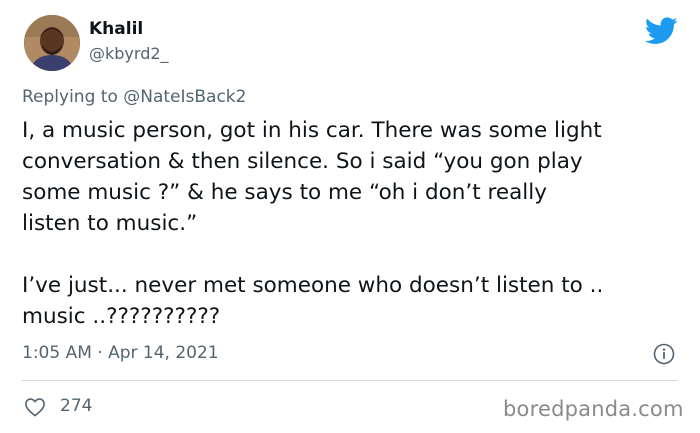 This screenshot has width=700, height=433. I want to click on author-name: Khalil, so click(116, 29).